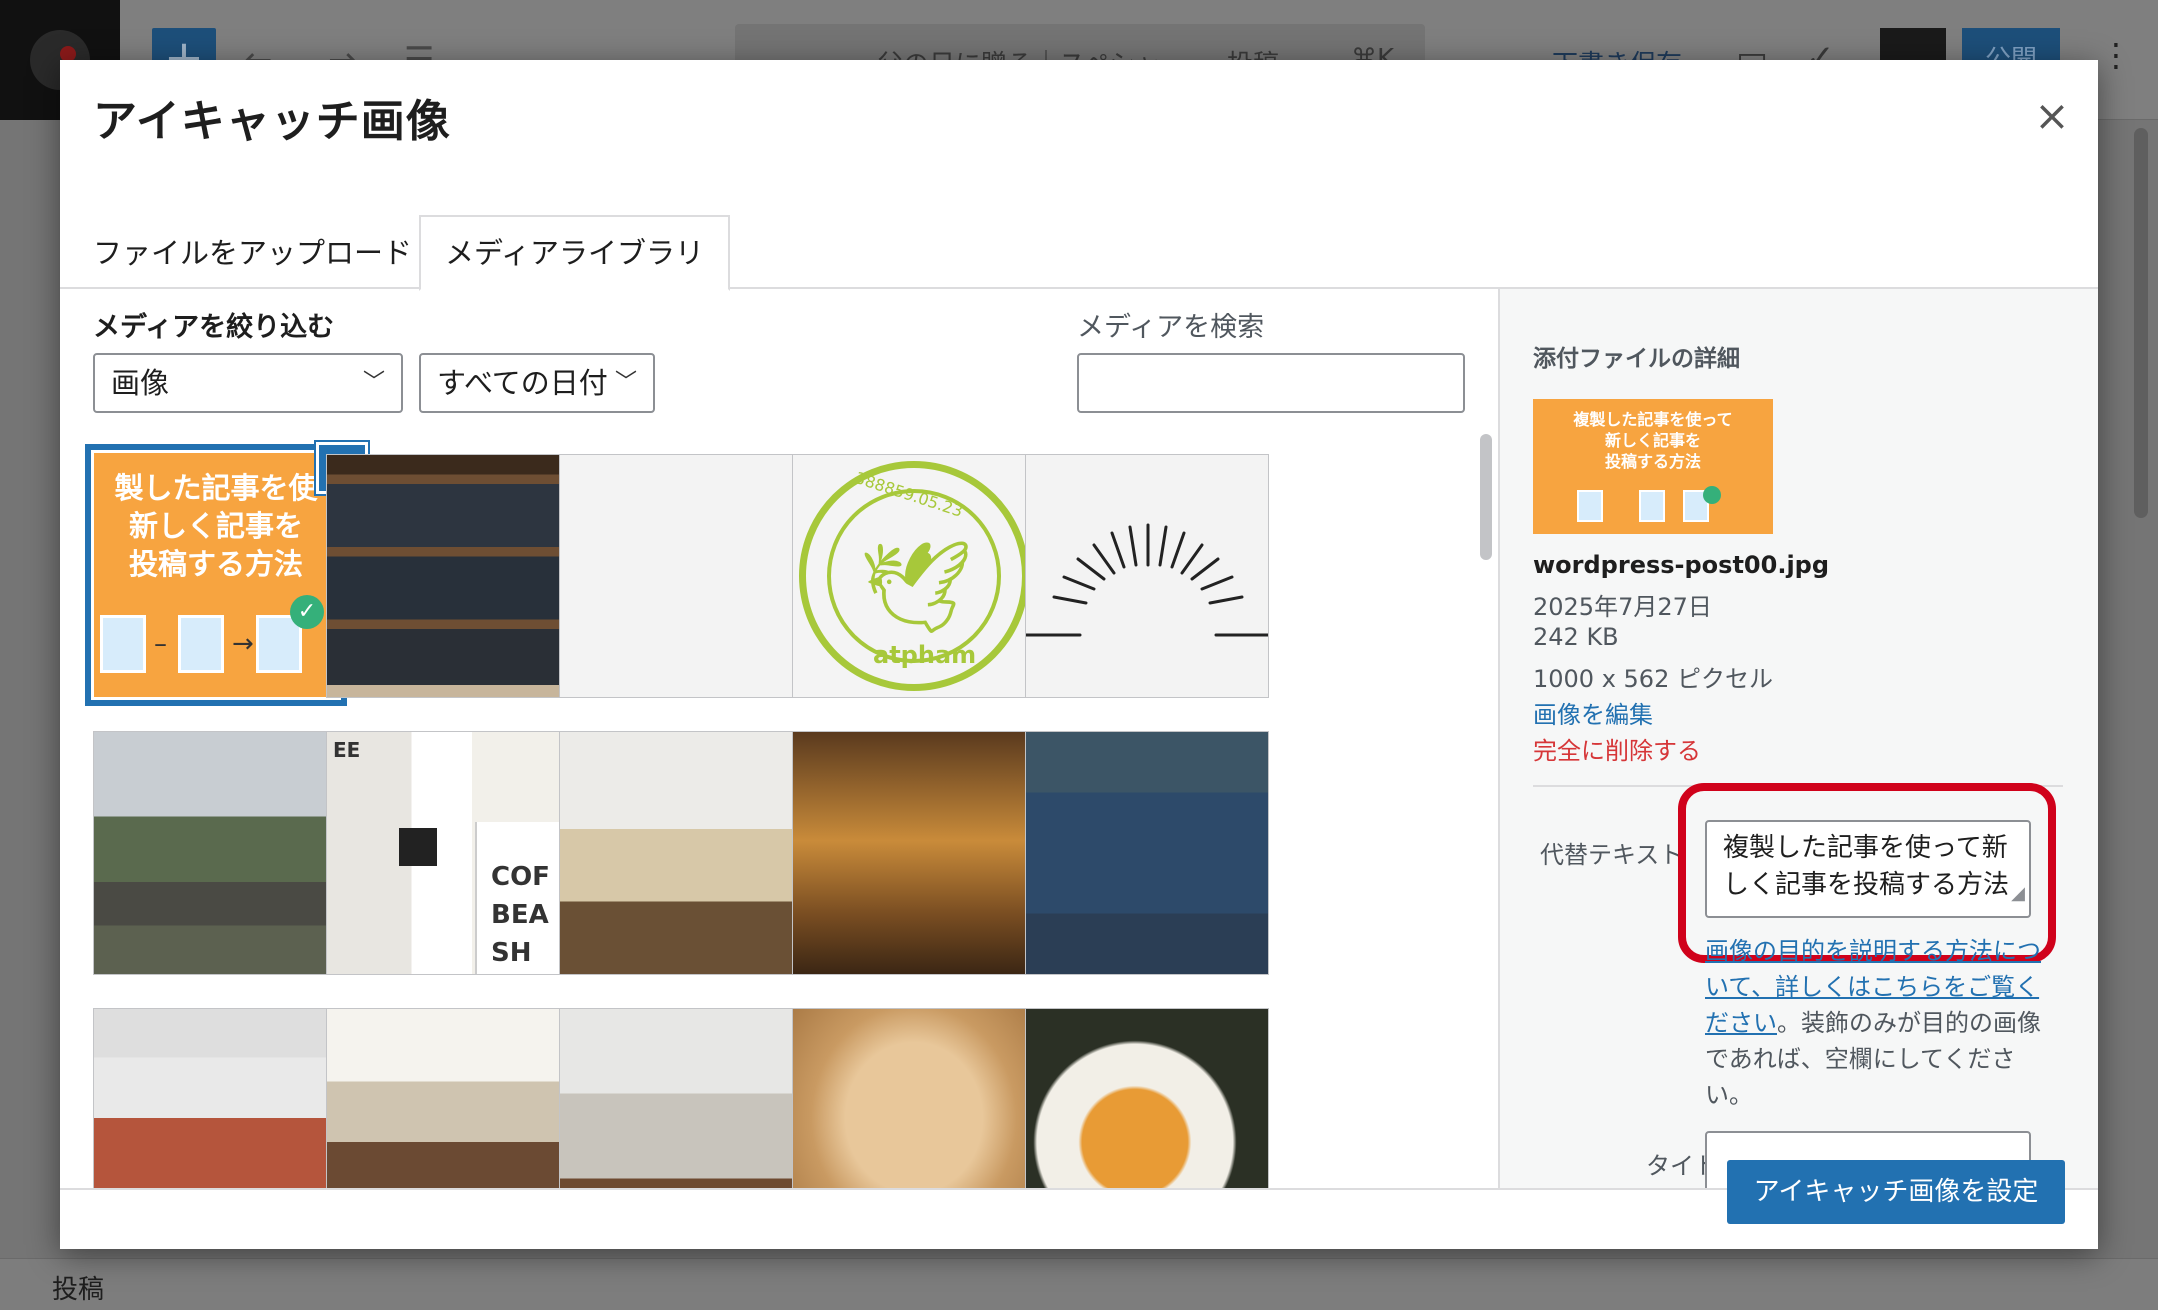 The width and height of the screenshot is (2158, 1310). Describe the element at coordinates (2018, 893) in the screenshot. I see `resize-handle-icon: ◢` at that location.